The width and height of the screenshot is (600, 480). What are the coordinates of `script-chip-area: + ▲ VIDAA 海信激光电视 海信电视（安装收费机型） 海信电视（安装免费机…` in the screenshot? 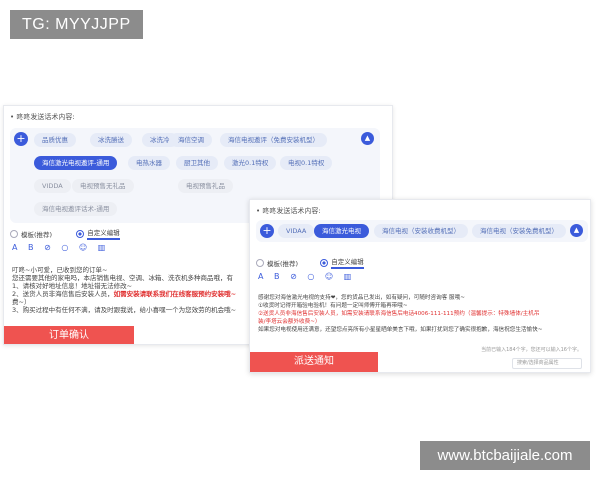 It's located at (422, 231).